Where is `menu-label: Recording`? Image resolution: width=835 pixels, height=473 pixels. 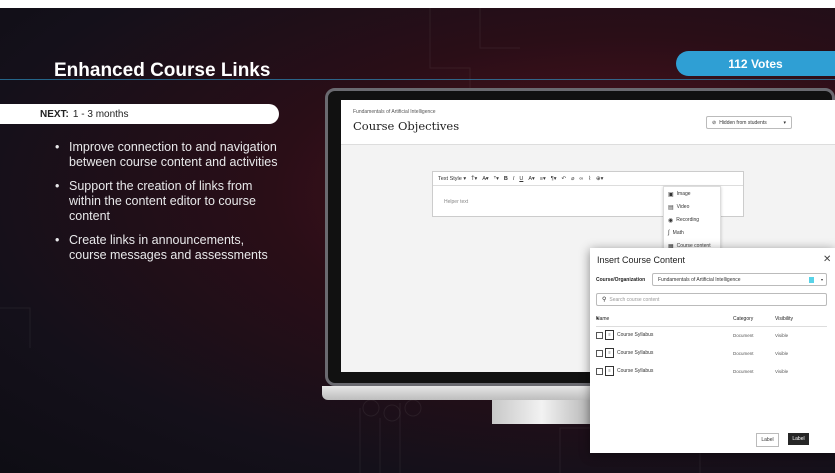 menu-label: Recording is located at coordinates (688, 220).